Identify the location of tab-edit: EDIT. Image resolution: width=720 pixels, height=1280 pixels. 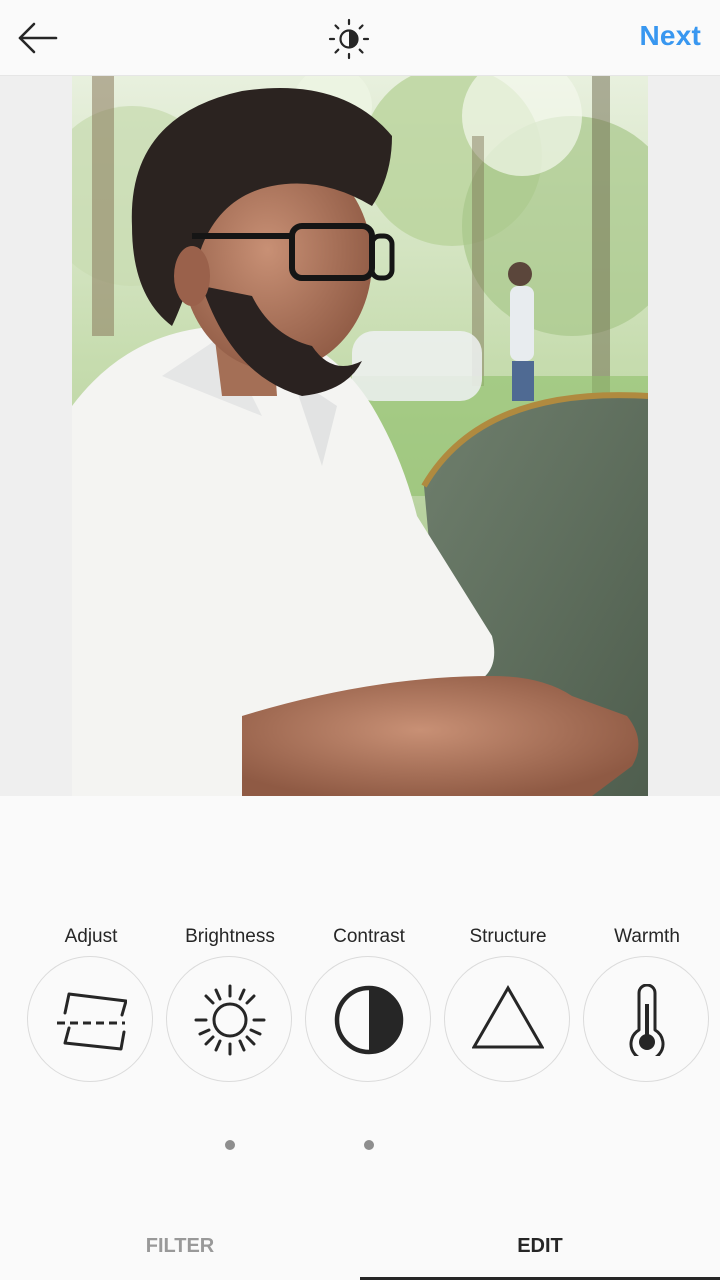
(540, 1246).